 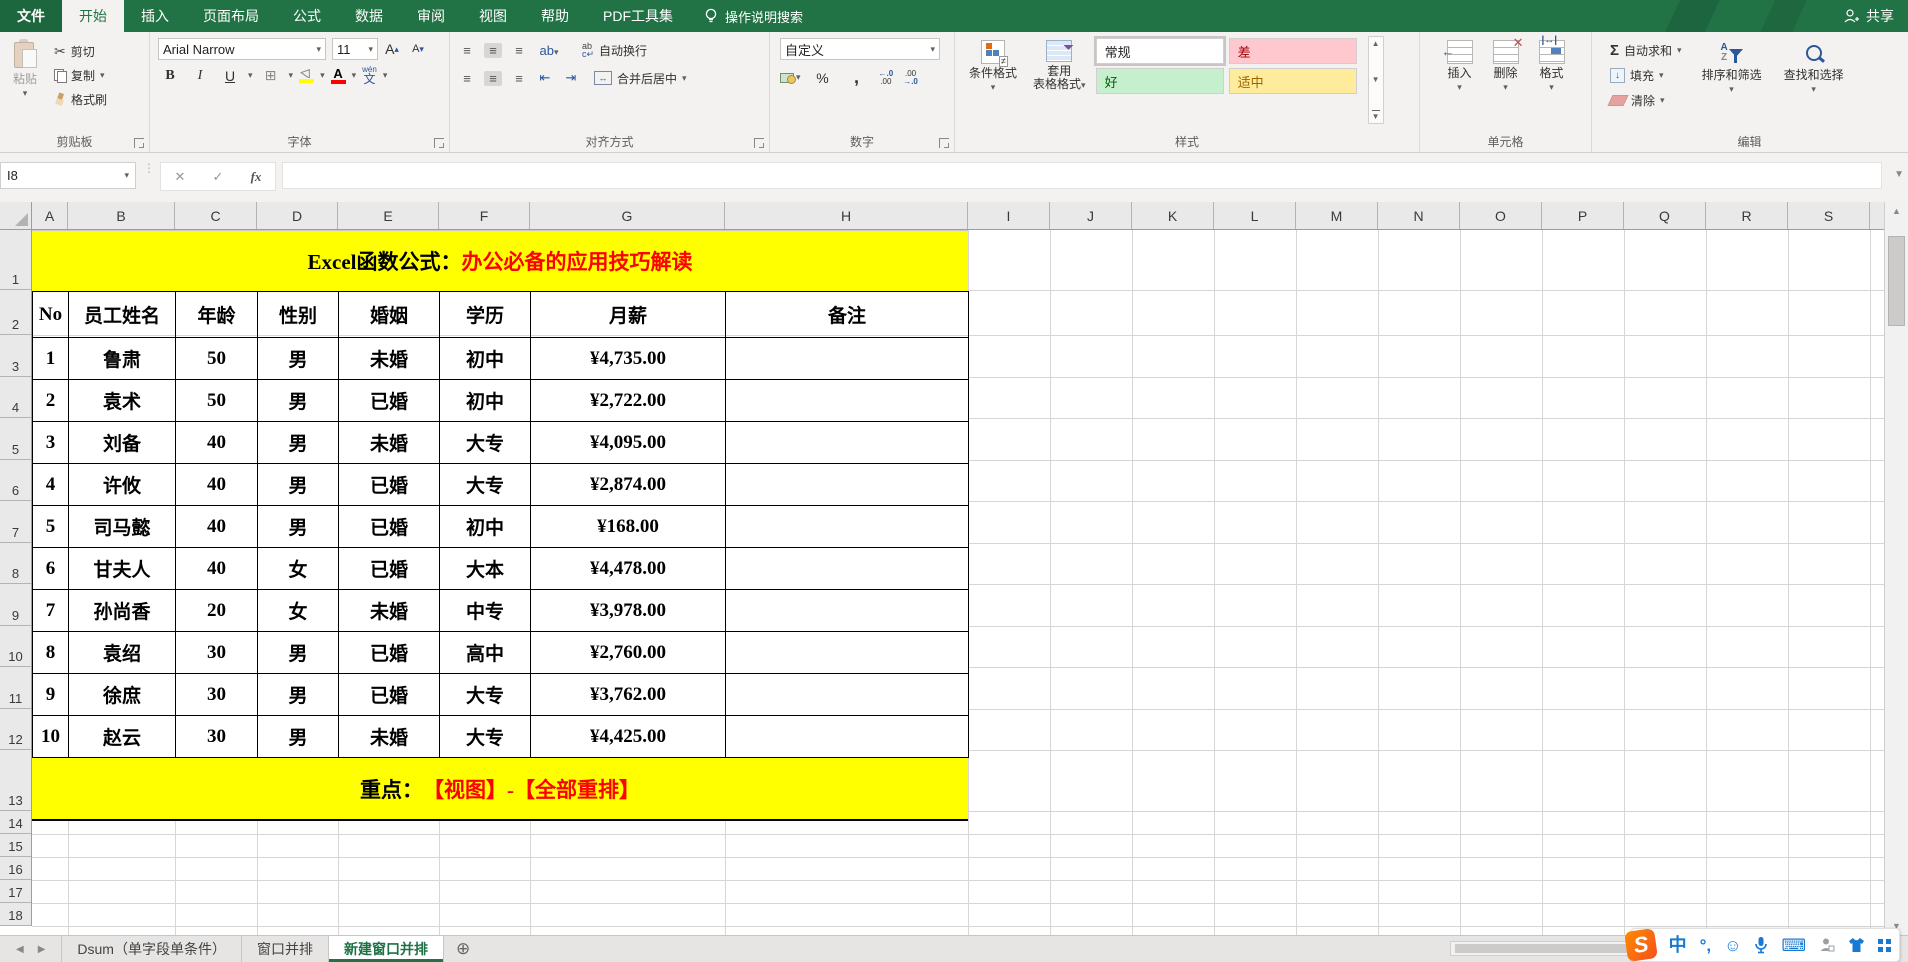 What do you see at coordinates (1899, 174) in the screenshot?
I see `expand-formula-bar-icon: ▼` at bounding box center [1899, 174].